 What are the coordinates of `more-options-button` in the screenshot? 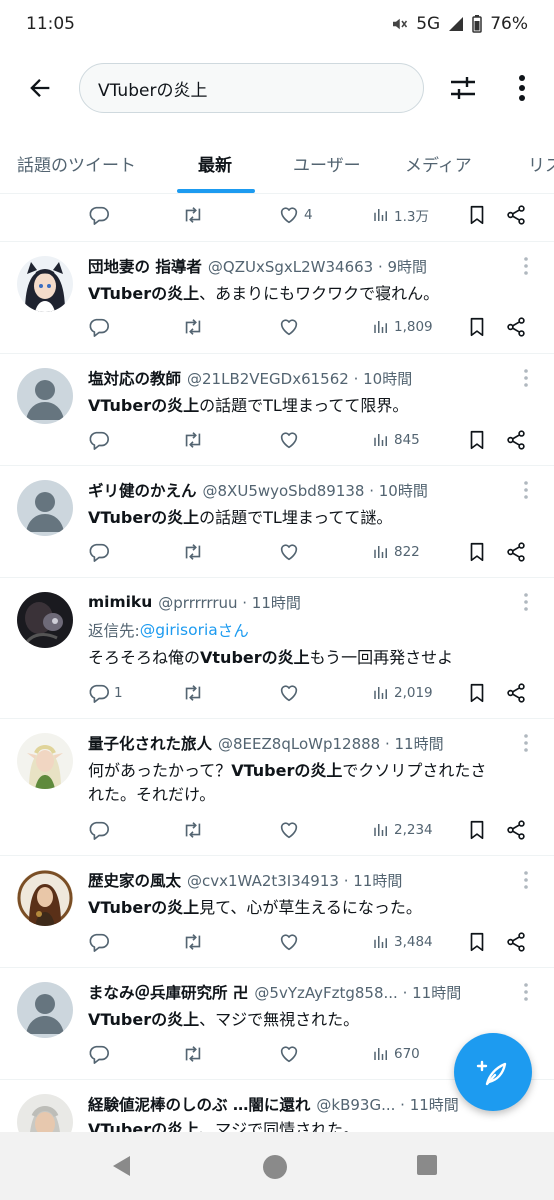 It's located at (522, 88).